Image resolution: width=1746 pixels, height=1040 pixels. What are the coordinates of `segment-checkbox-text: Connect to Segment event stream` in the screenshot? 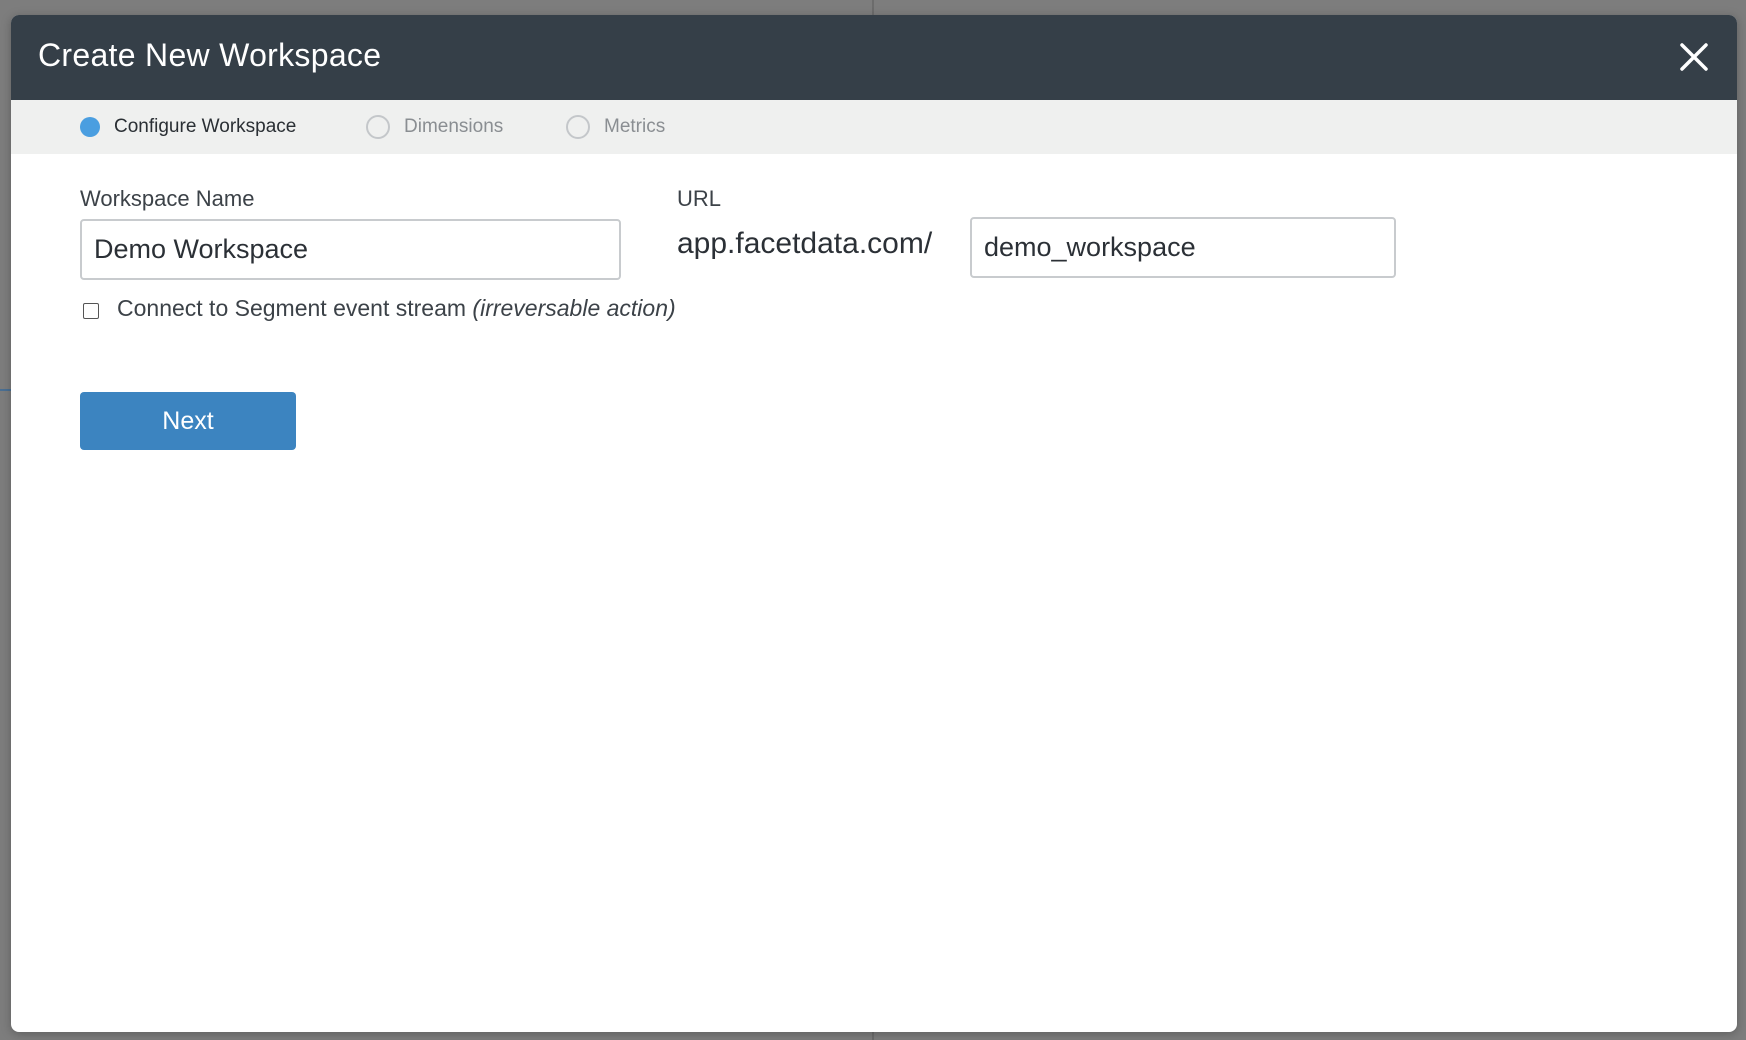 It's located at (292, 308).